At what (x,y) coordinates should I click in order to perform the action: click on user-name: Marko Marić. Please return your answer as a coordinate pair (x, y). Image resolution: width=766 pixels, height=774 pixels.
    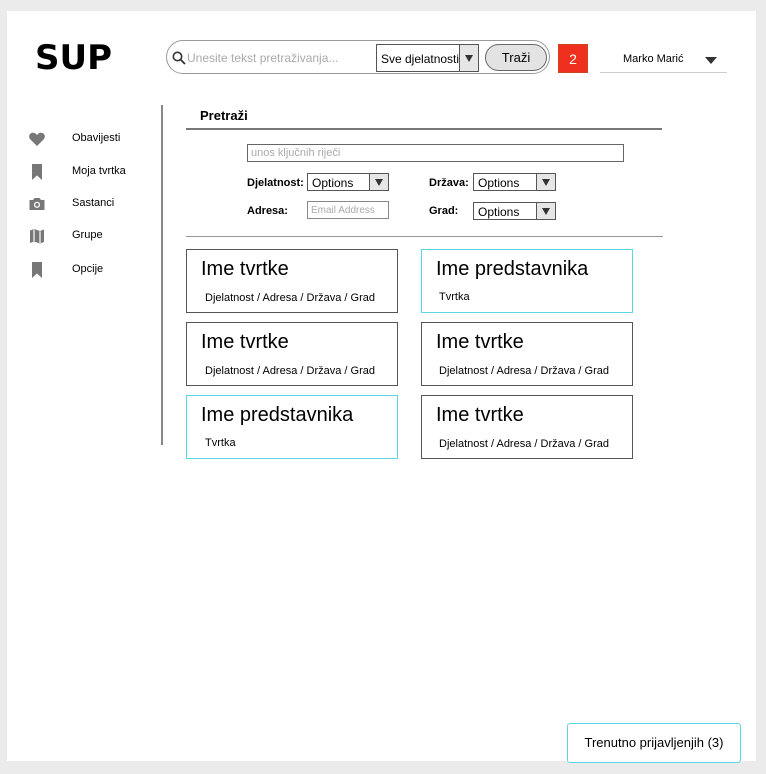
    Looking at the image, I should click on (653, 59).